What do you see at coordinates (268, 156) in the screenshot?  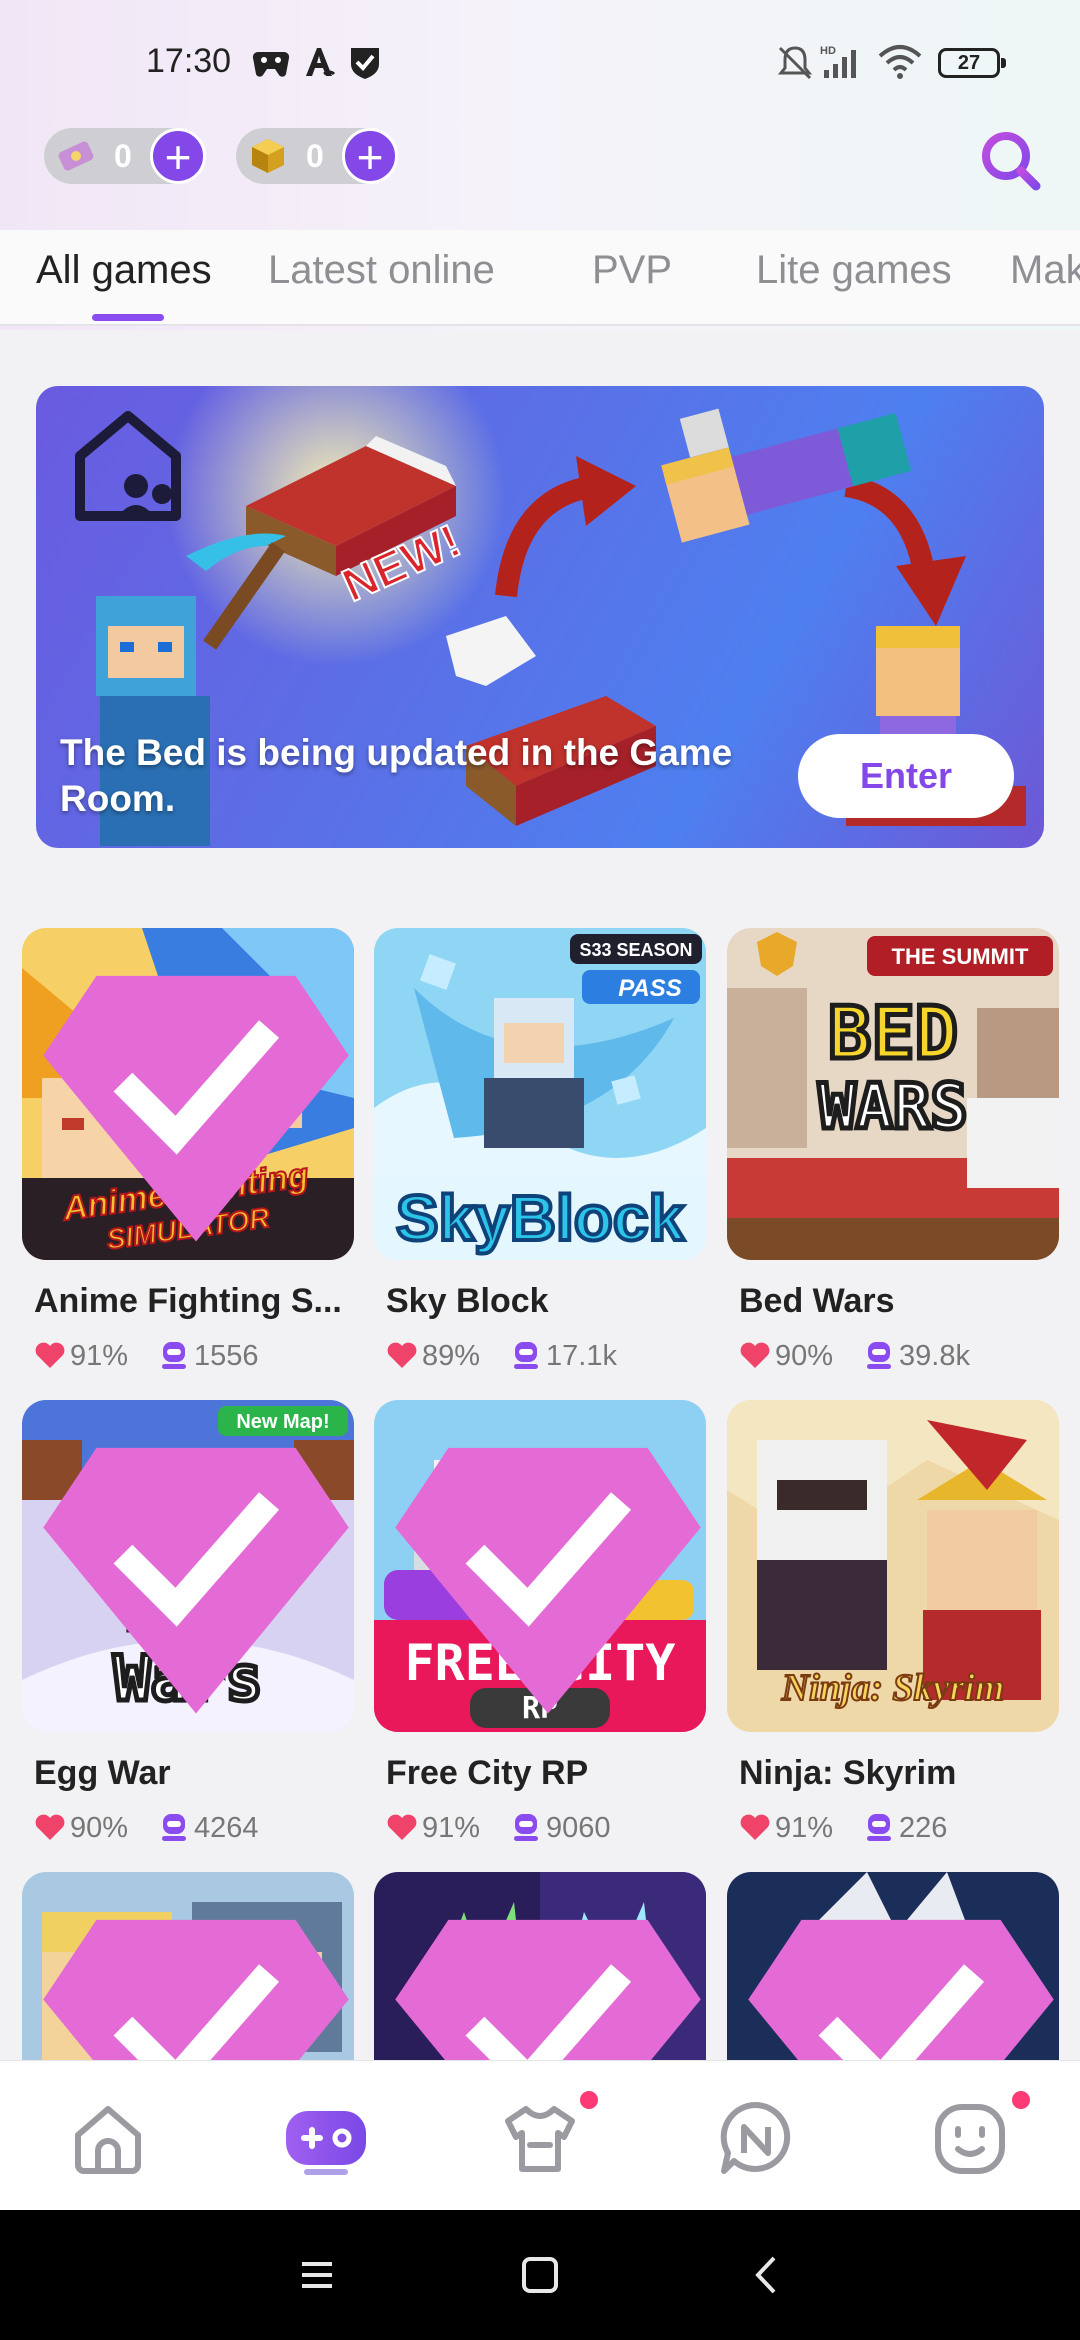 I see `gold-cube-icon` at bounding box center [268, 156].